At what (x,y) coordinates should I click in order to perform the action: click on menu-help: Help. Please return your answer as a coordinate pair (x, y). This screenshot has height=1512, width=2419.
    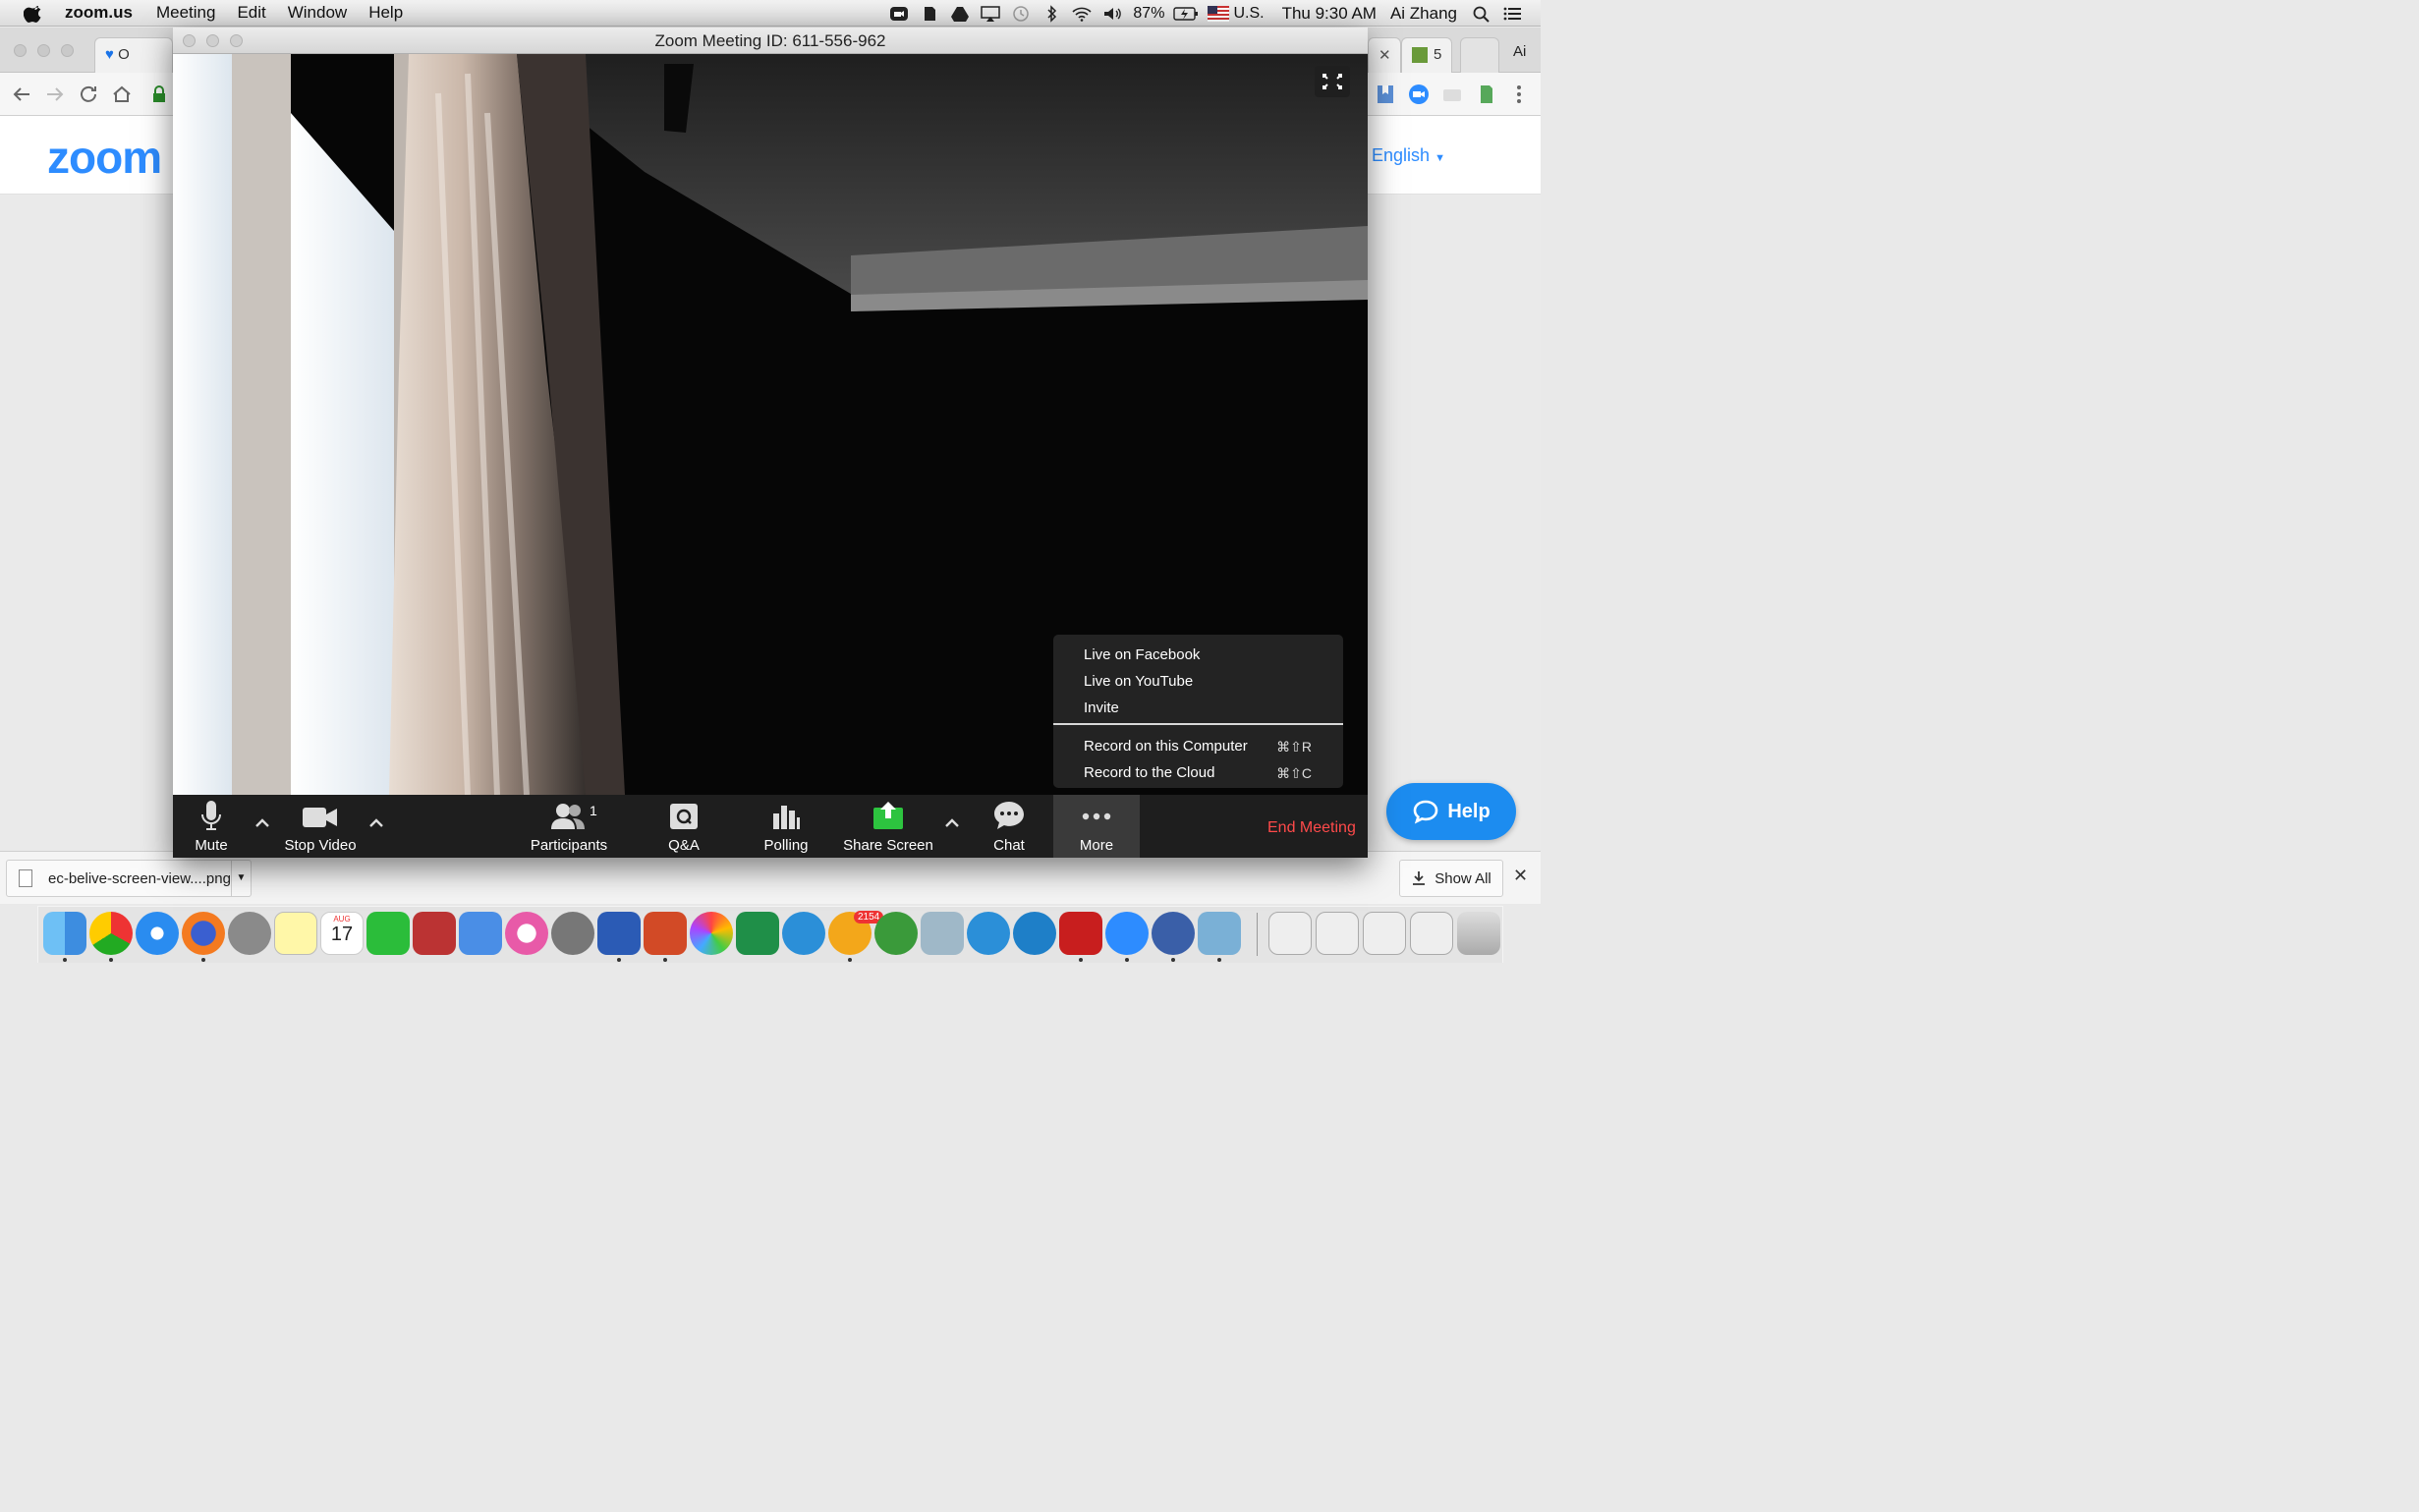
    Looking at the image, I should click on (386, 13).